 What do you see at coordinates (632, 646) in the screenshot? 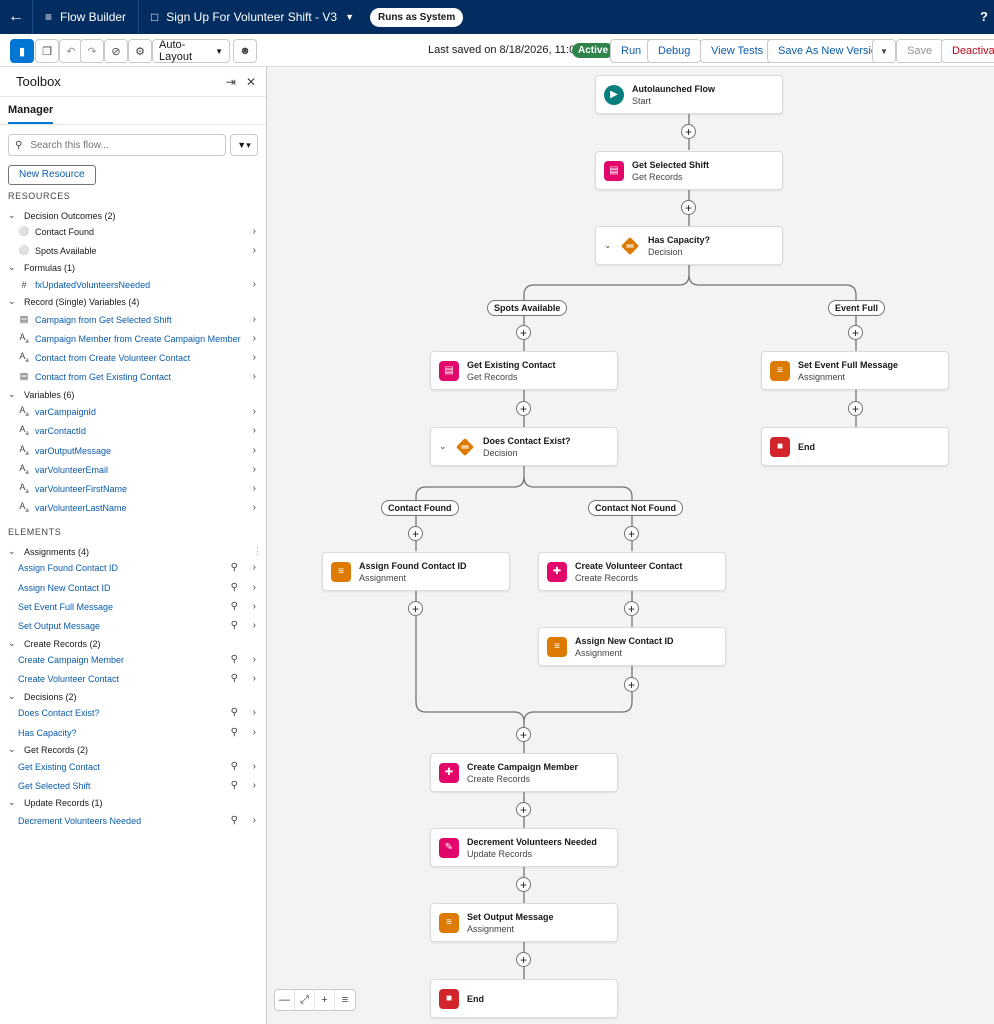
I see `flow-node-assign-new-contact-id: ≡ Assign New Contact ID Assignment` at bounding box center [632, 646].